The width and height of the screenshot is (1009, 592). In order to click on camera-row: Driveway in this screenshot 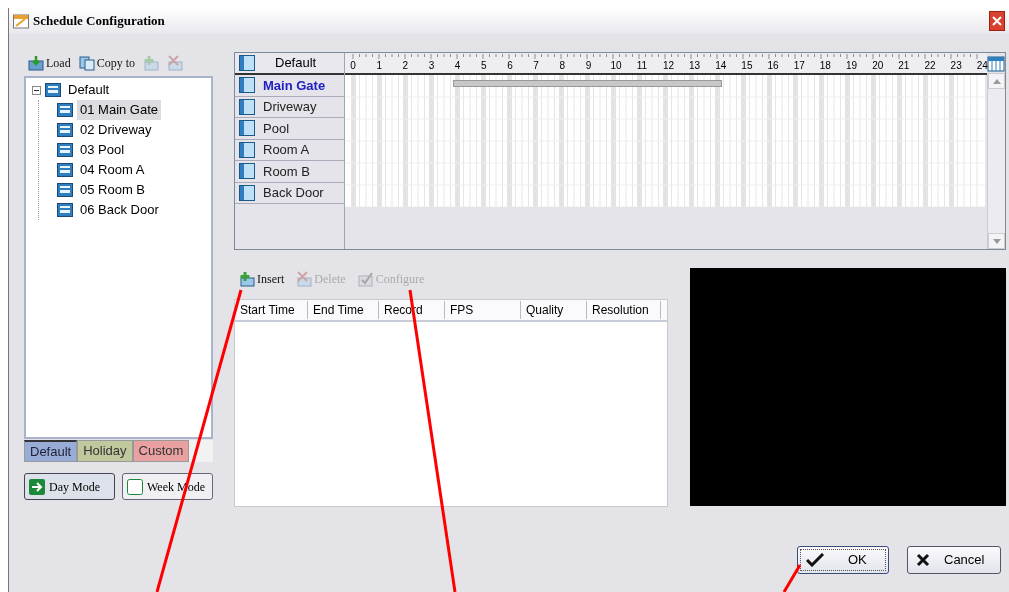, I will do `click(289, 107)`.